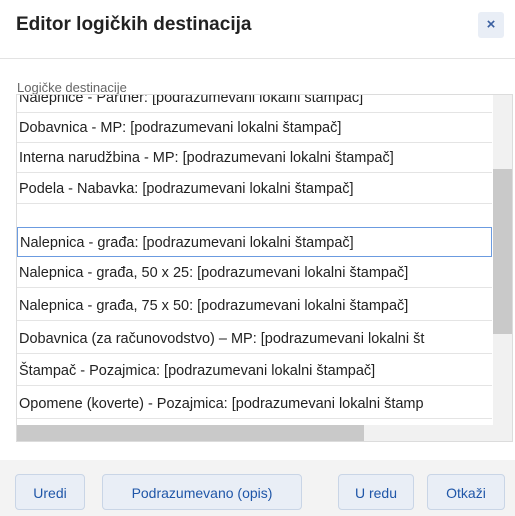 The height and width of the screenshot is (516, 515). What do you see at coordinates (466, 492) in the screenshot?
I see `cancel-button: Otkaži` at bounding box center [466, 492].